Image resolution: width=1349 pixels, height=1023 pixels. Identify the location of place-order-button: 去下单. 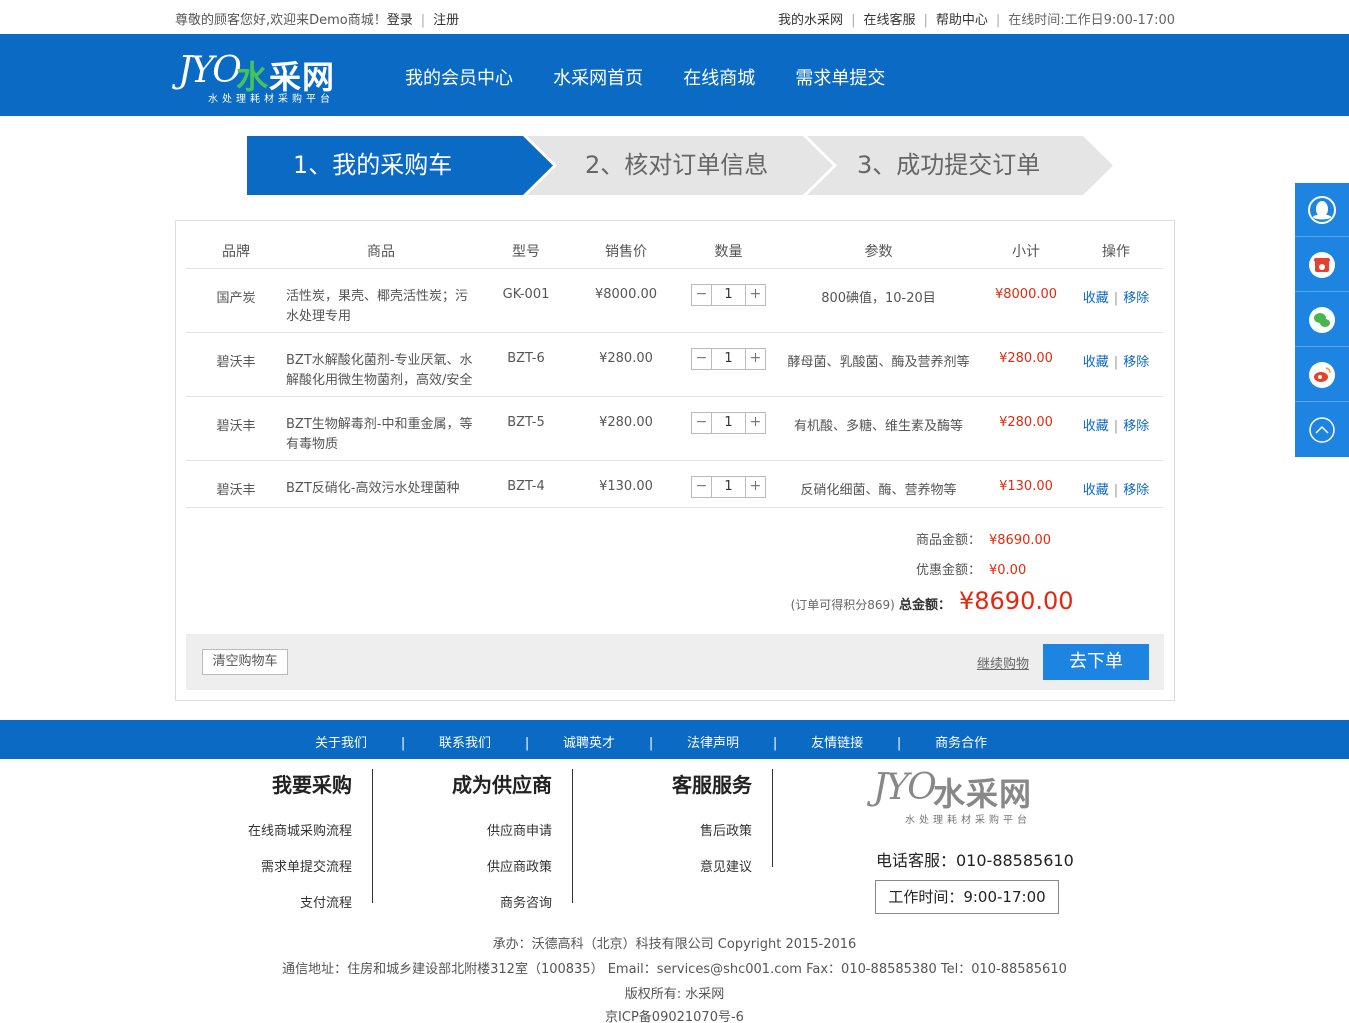
(1096, 662).